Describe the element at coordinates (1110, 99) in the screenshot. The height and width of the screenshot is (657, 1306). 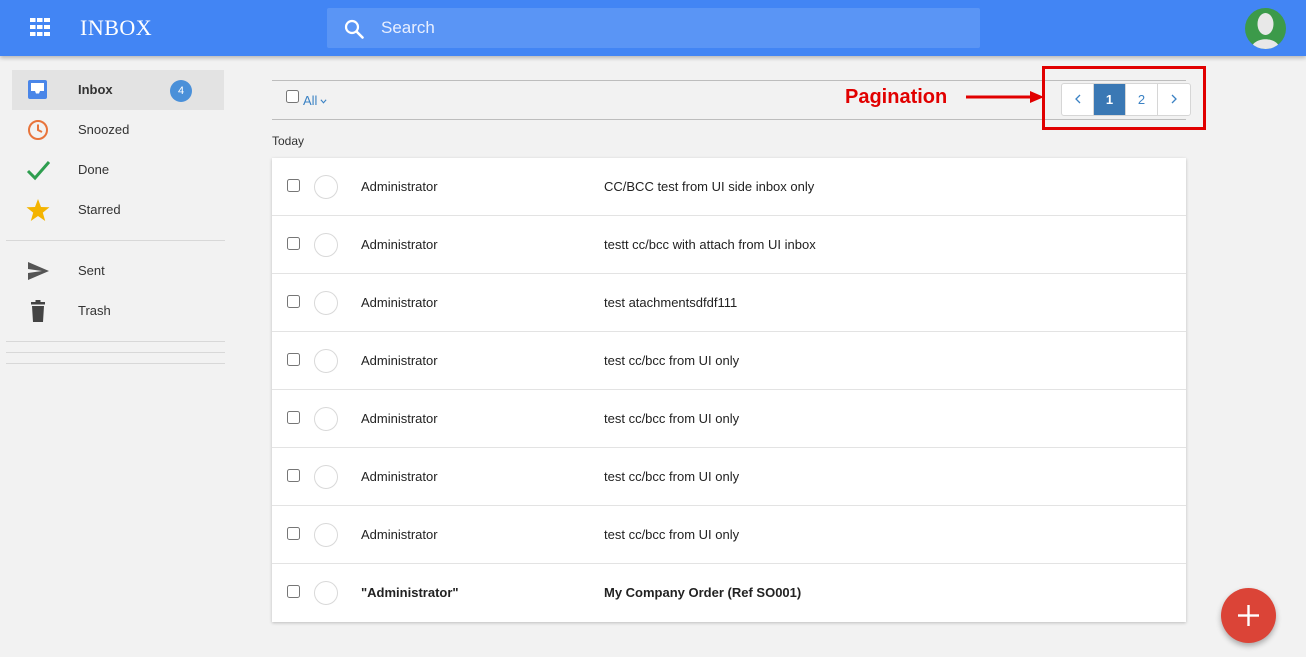
I see `pagination-page-1: 1` at that location.